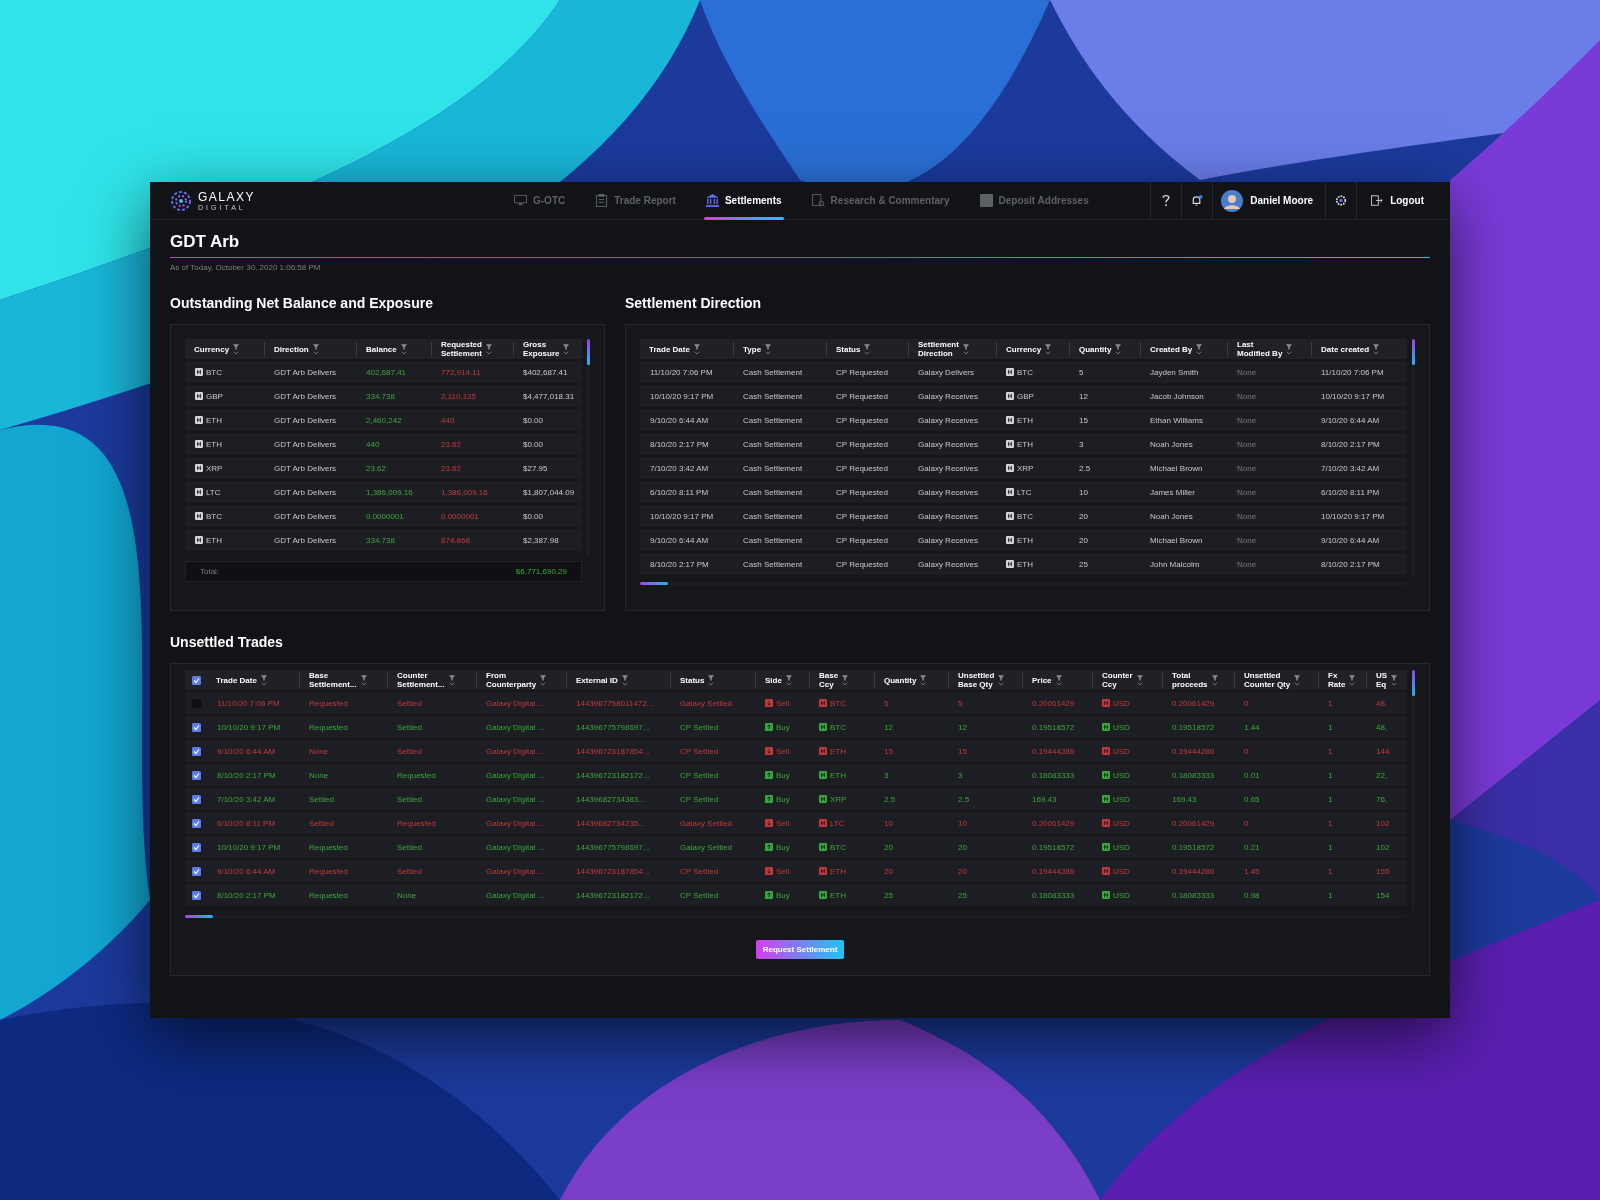 The width and height of the screenshot is (1600, 1200). Describe the element at coordinates (541, 349) in the screenshot. I see `column-header: Gross Exposure` at that location.